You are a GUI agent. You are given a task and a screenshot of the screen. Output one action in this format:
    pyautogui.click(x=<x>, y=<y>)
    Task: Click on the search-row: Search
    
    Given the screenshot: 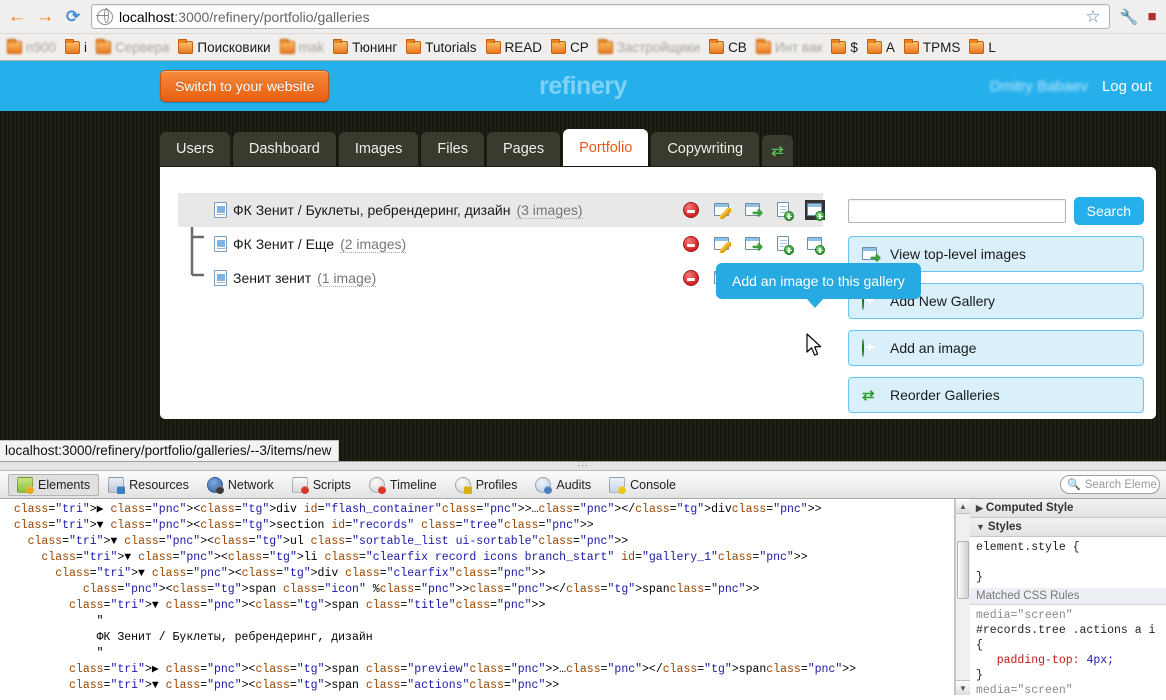 What is the action you would take?
    pyautogui.click(x=996, y=211)
    